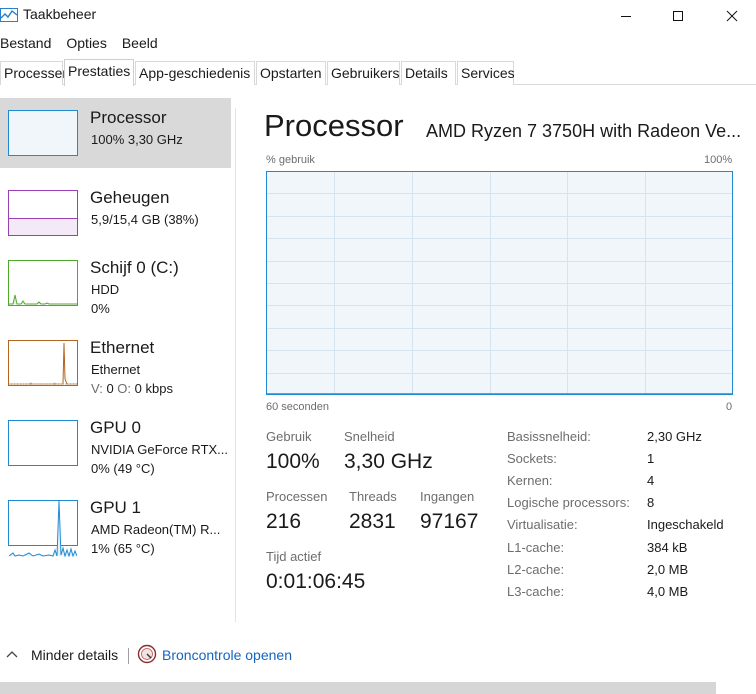  I want to click on spec-value: 384 kB, so click(667, 547).